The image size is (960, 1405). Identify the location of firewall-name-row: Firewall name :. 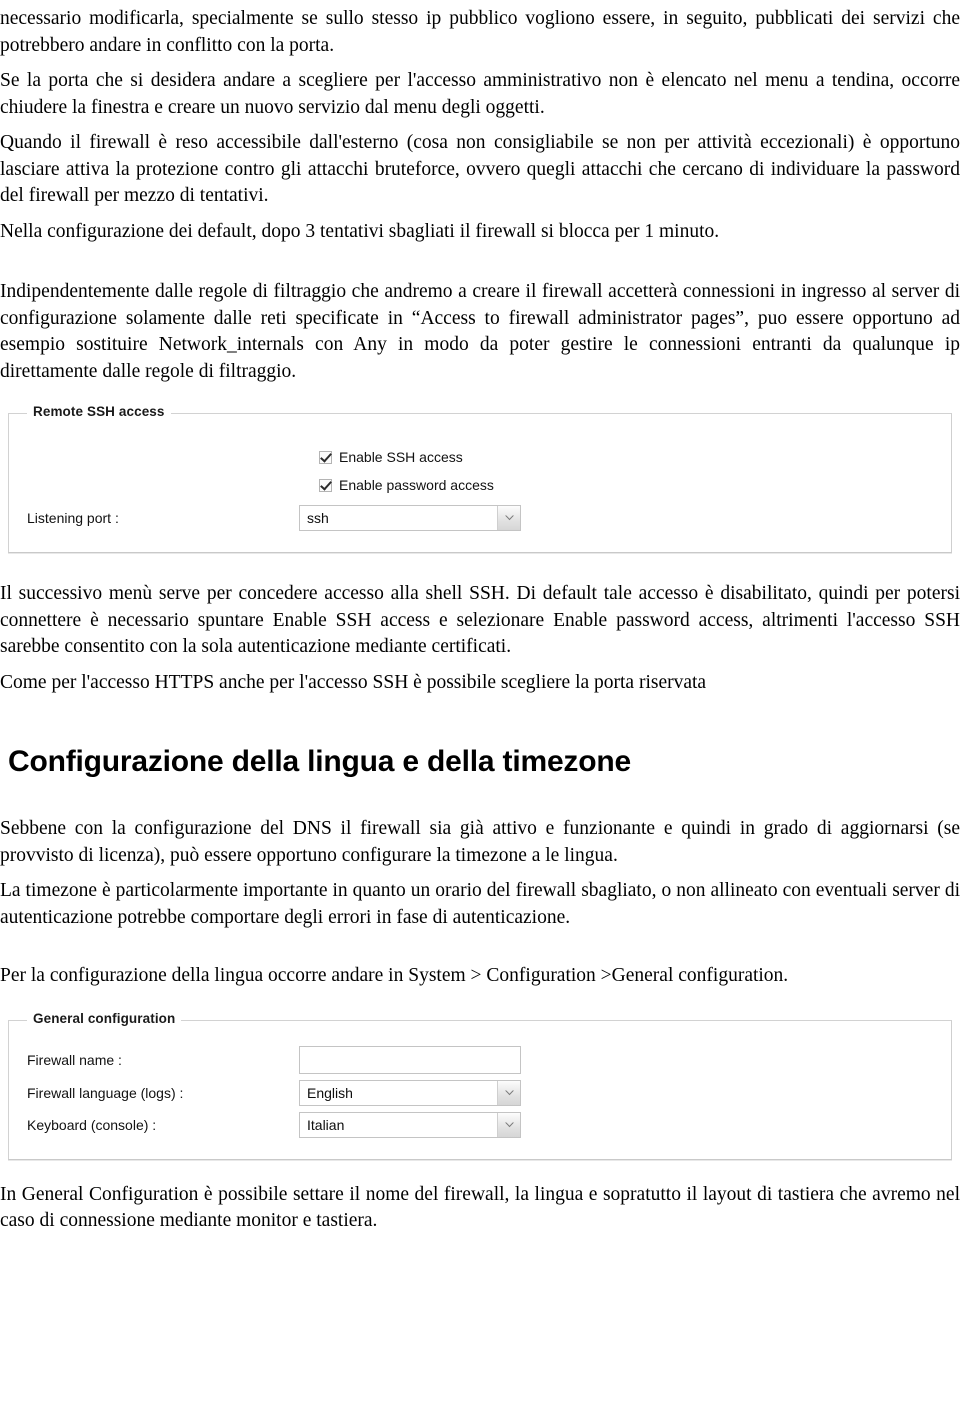
(480, 1060).